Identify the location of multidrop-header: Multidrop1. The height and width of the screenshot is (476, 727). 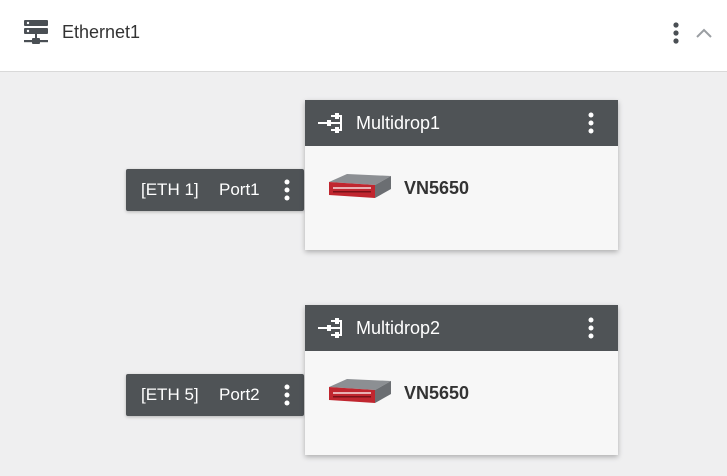
(461, 123).